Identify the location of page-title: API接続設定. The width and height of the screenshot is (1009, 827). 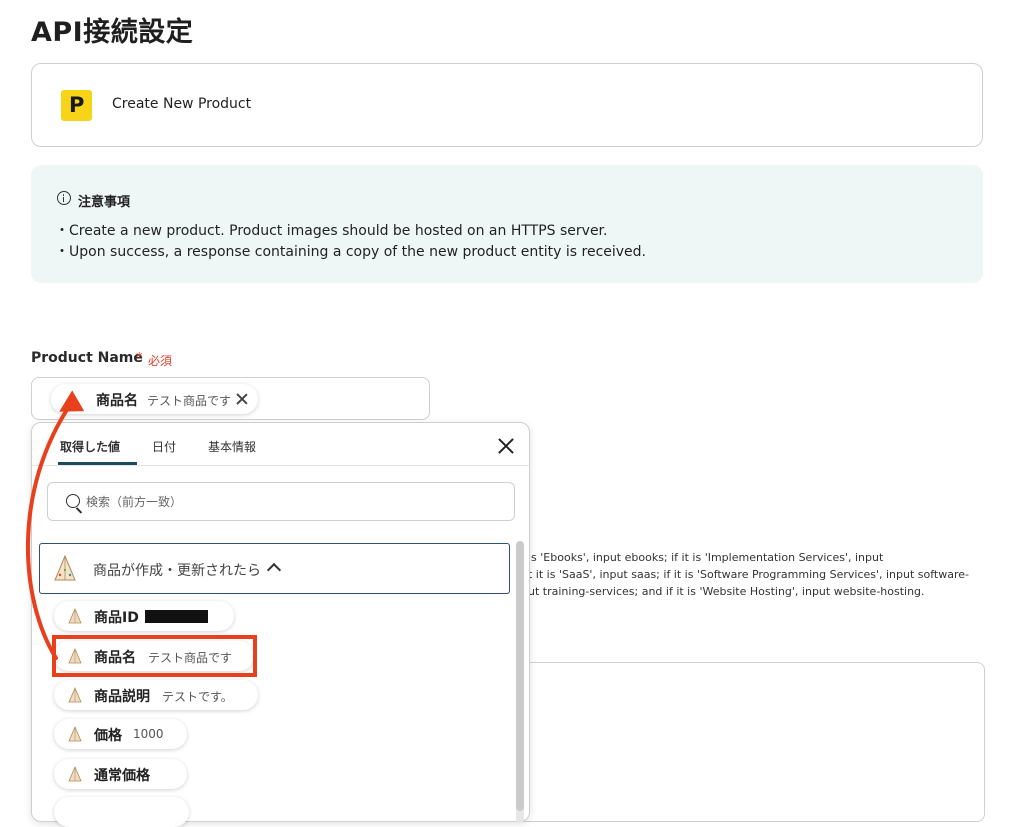
(112, 32).